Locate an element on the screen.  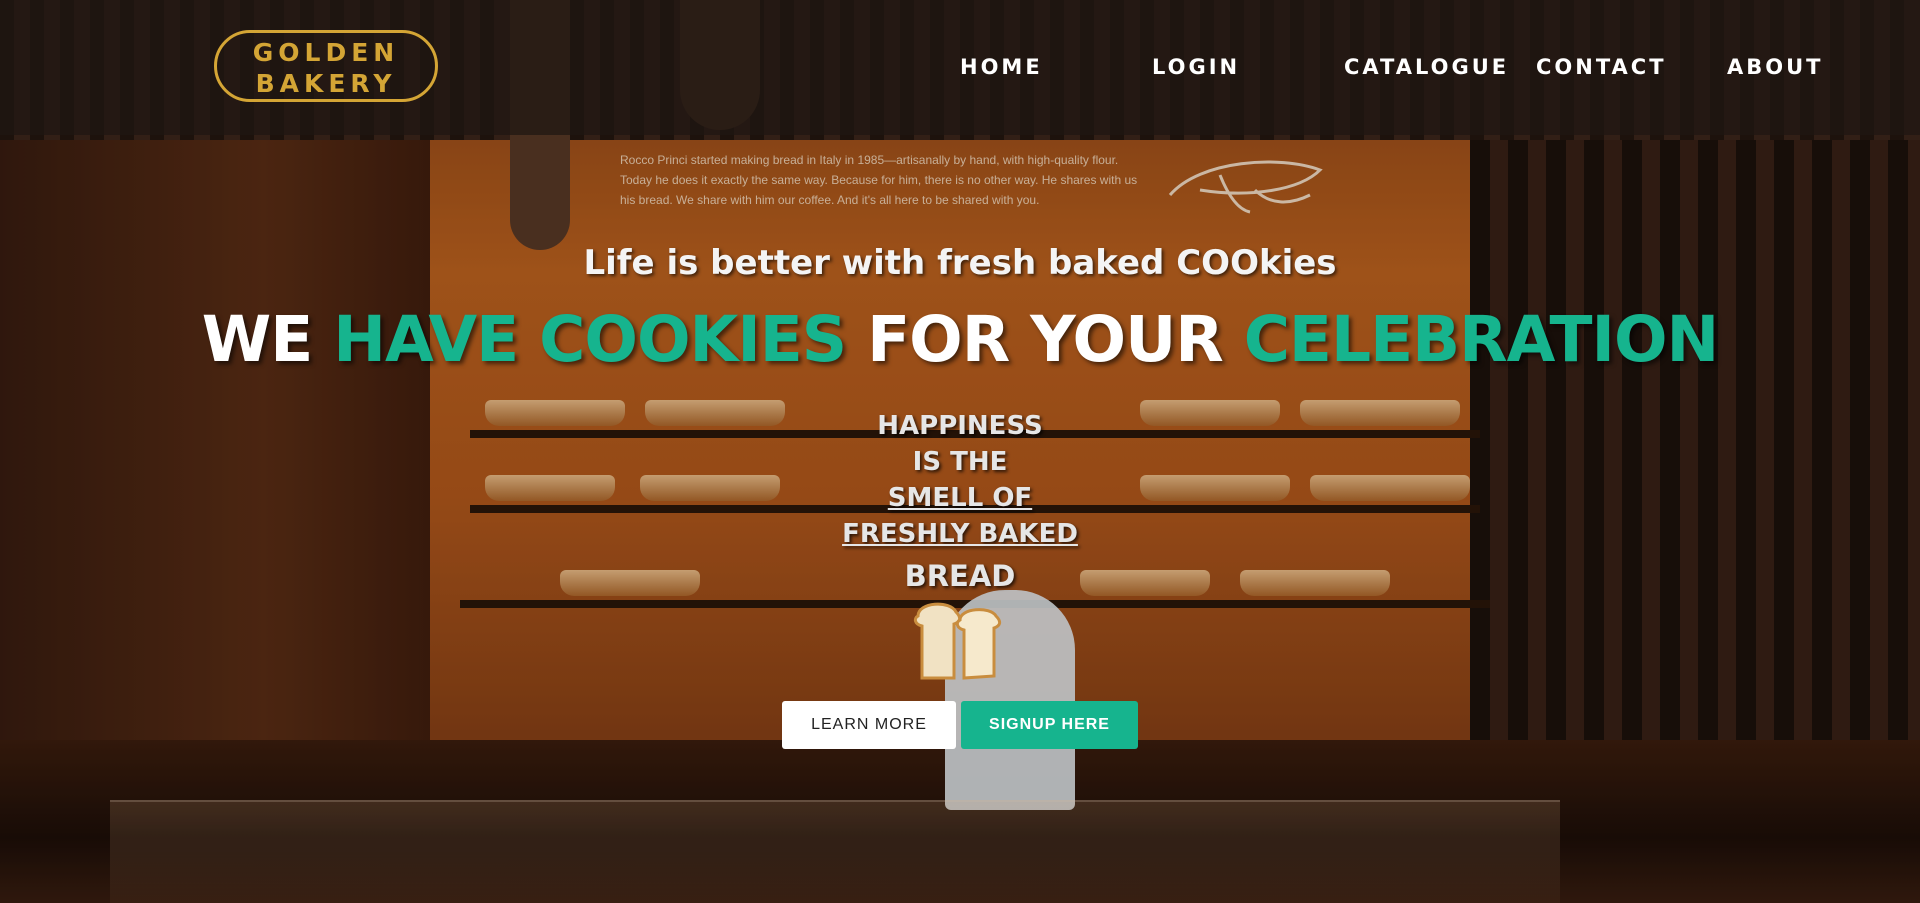
nav-login: LOGIN is located at coordinates (1196, 67).